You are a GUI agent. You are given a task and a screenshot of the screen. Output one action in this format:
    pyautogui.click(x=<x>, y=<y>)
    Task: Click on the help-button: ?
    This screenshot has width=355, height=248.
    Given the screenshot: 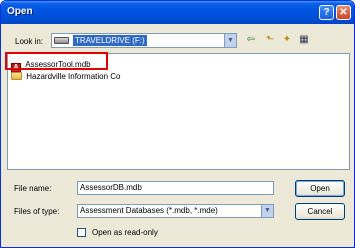 What is the action you would take?
    pyautogui.click(x=326, y=12)
    